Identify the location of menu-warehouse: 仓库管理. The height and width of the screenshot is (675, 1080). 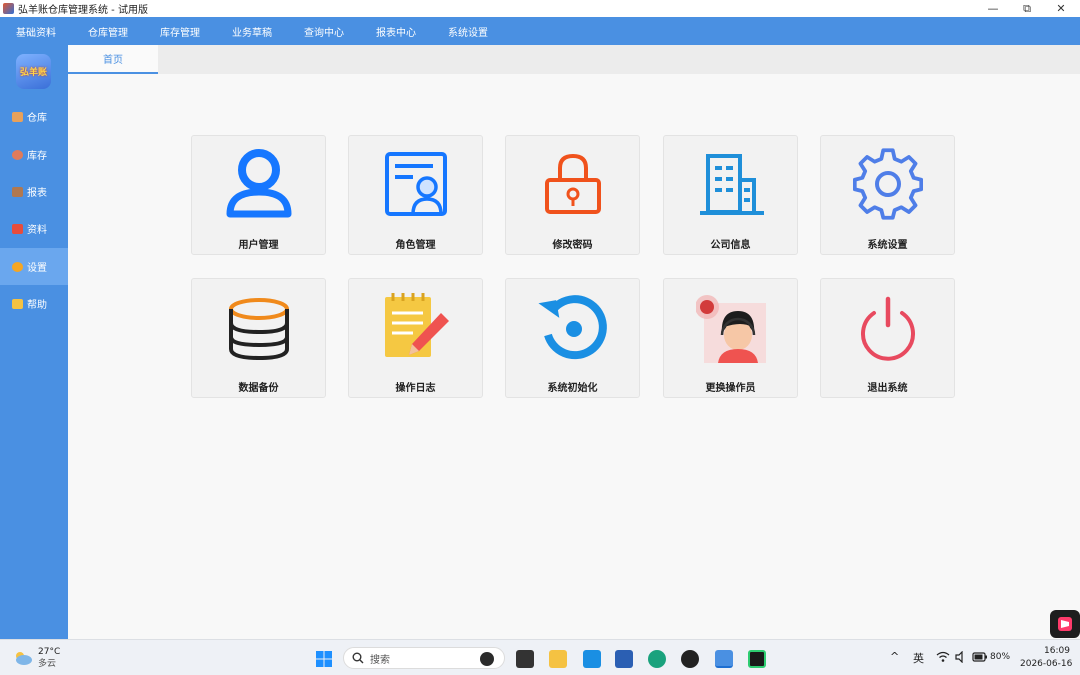
(108, 31).